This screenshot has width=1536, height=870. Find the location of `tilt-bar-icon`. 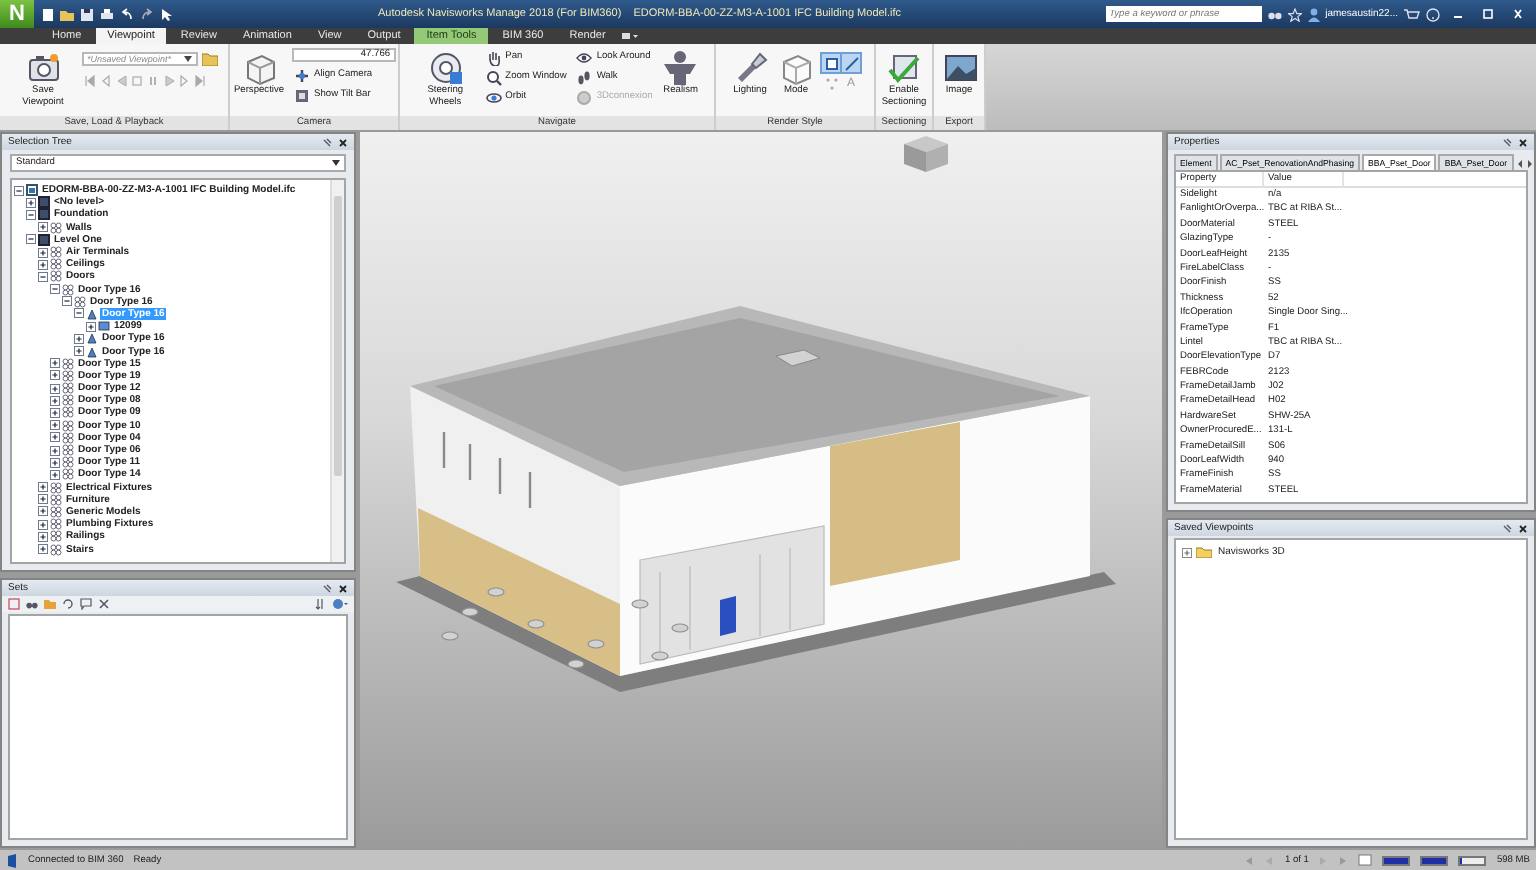

tilt-bar-icon is located at coordinates (302, 95).